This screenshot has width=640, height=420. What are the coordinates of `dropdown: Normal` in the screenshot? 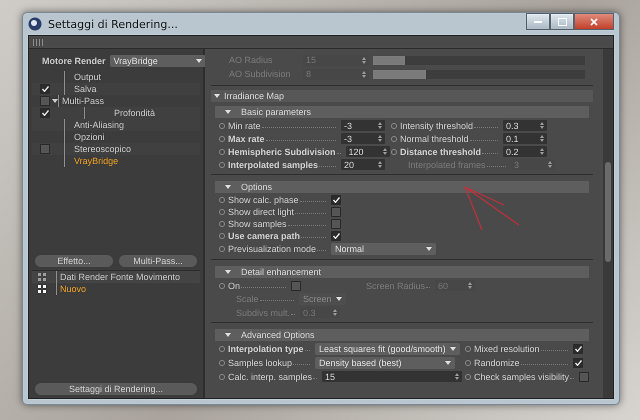 It's located at (383, 249).